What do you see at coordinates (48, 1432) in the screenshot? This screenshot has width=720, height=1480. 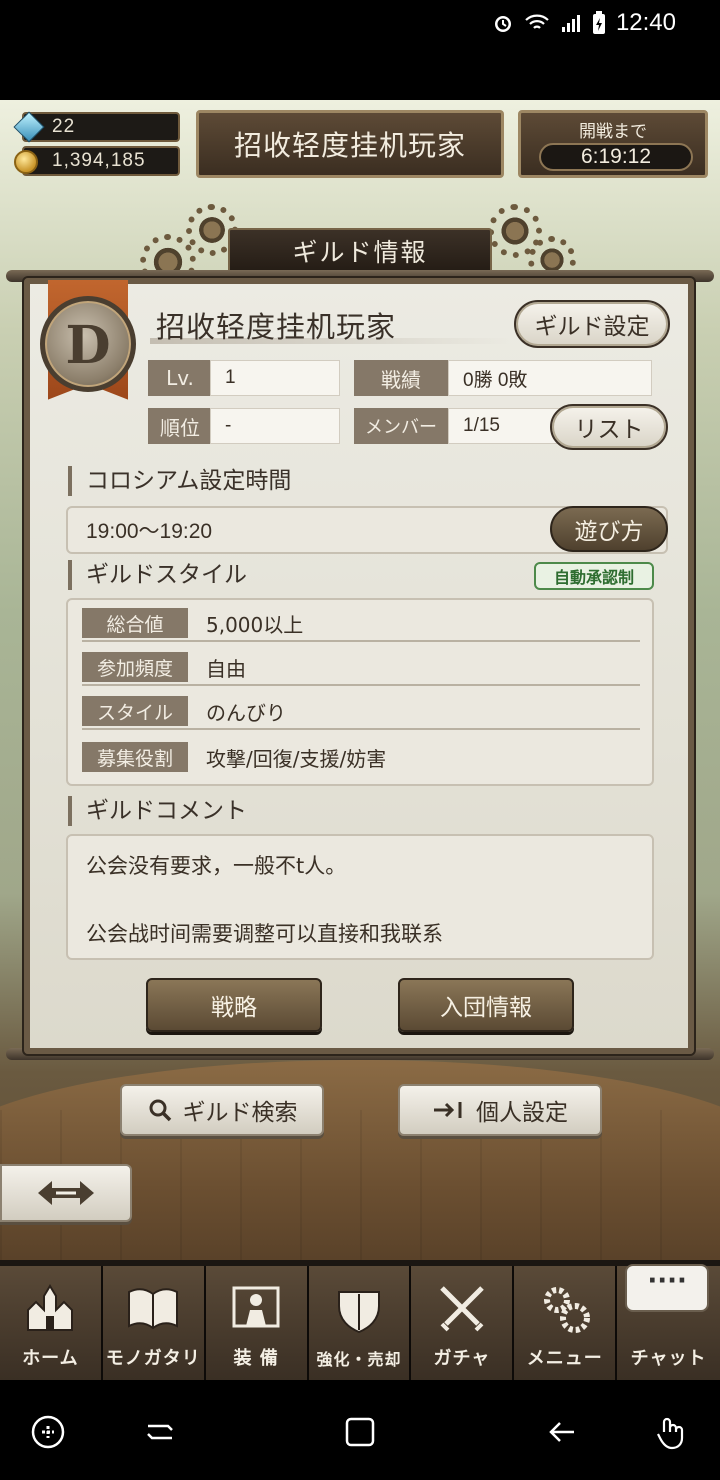 I see `game-tools-icon` at bounding box center [48, 1432].